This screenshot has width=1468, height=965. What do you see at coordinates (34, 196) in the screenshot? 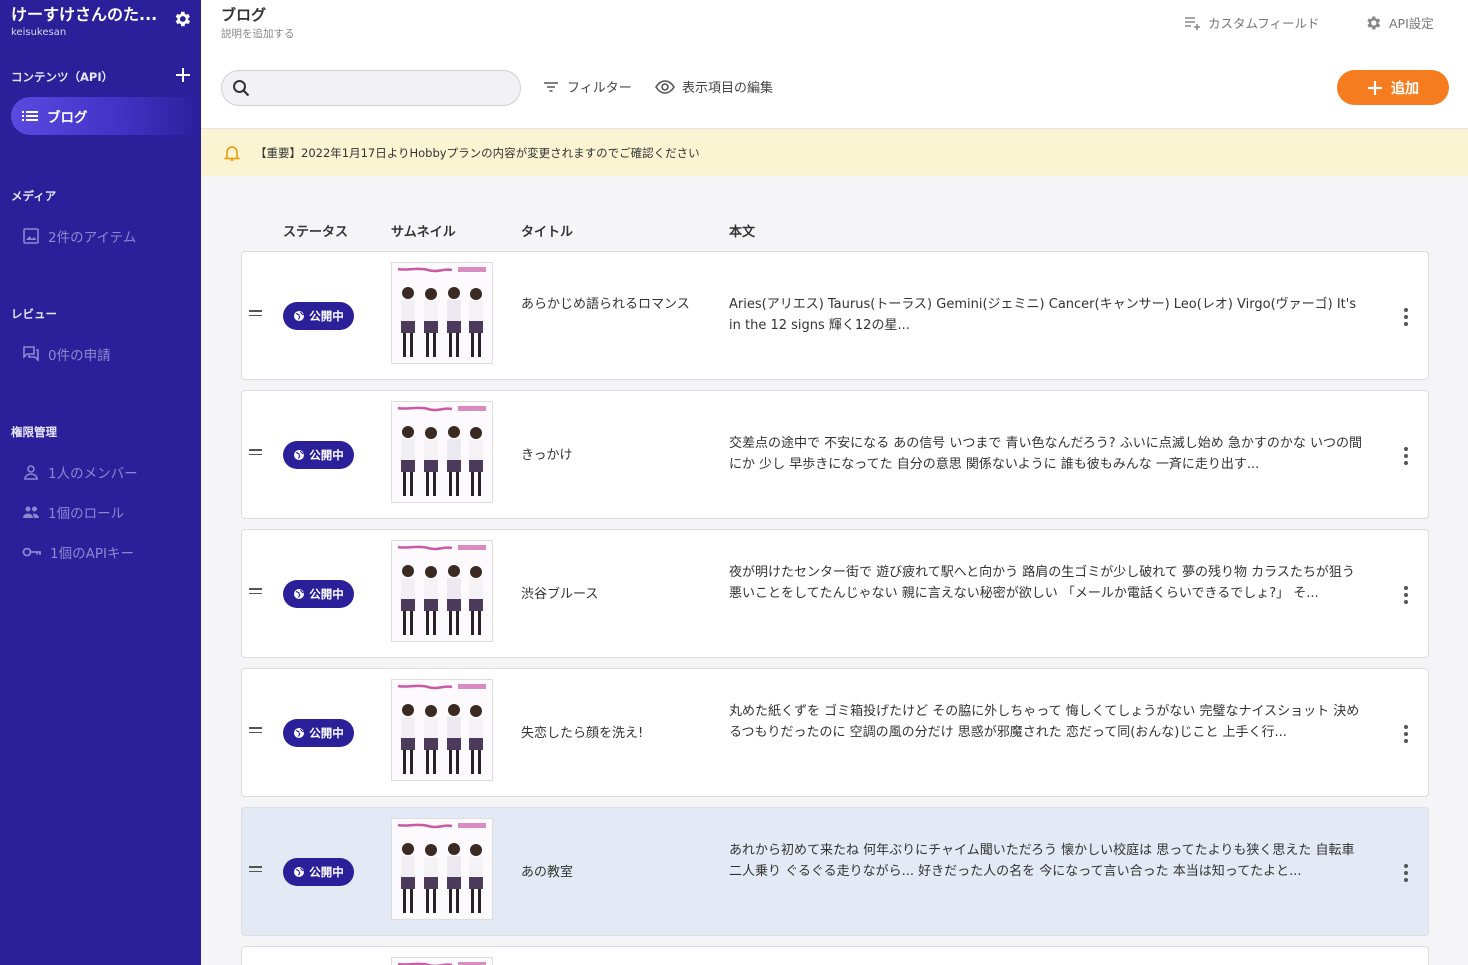
I see `section-media: メディア` at bounding box center [34, 196].